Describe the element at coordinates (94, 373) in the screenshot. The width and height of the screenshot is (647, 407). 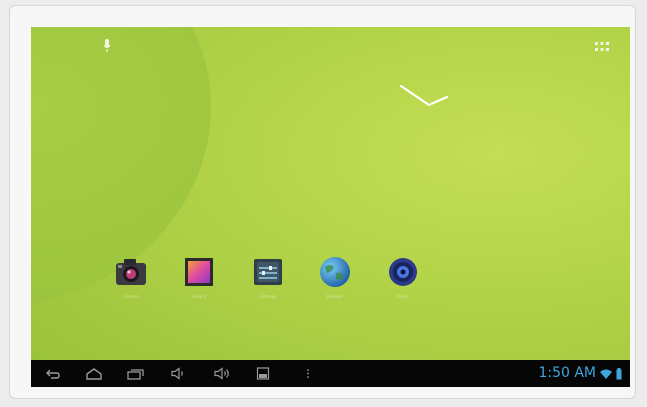
I see `home-icon` at that location.